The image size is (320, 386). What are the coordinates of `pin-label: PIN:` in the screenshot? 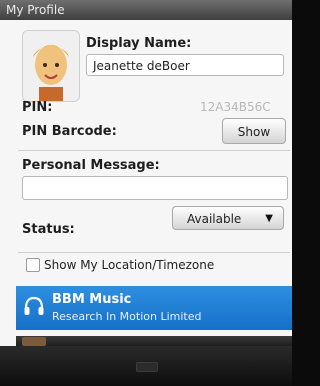 It's located at (37, 107).